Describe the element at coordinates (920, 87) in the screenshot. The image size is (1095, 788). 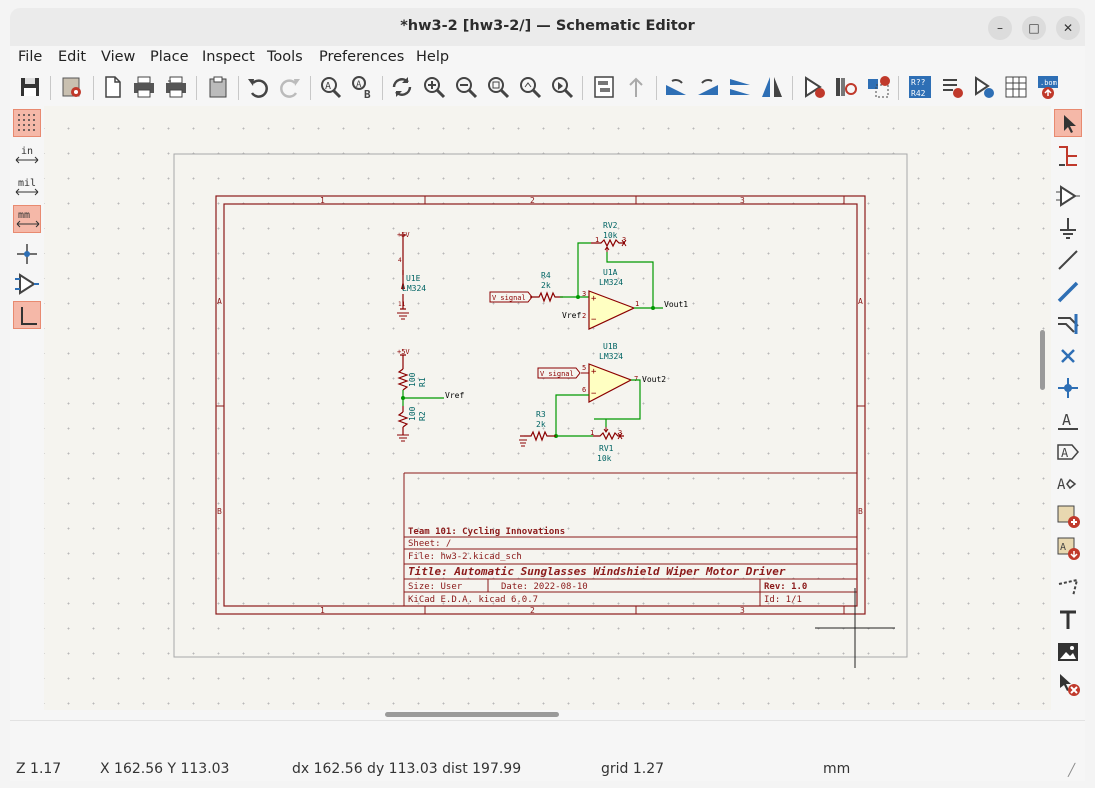
I see `annotate-icon: R?? R42` at that location.